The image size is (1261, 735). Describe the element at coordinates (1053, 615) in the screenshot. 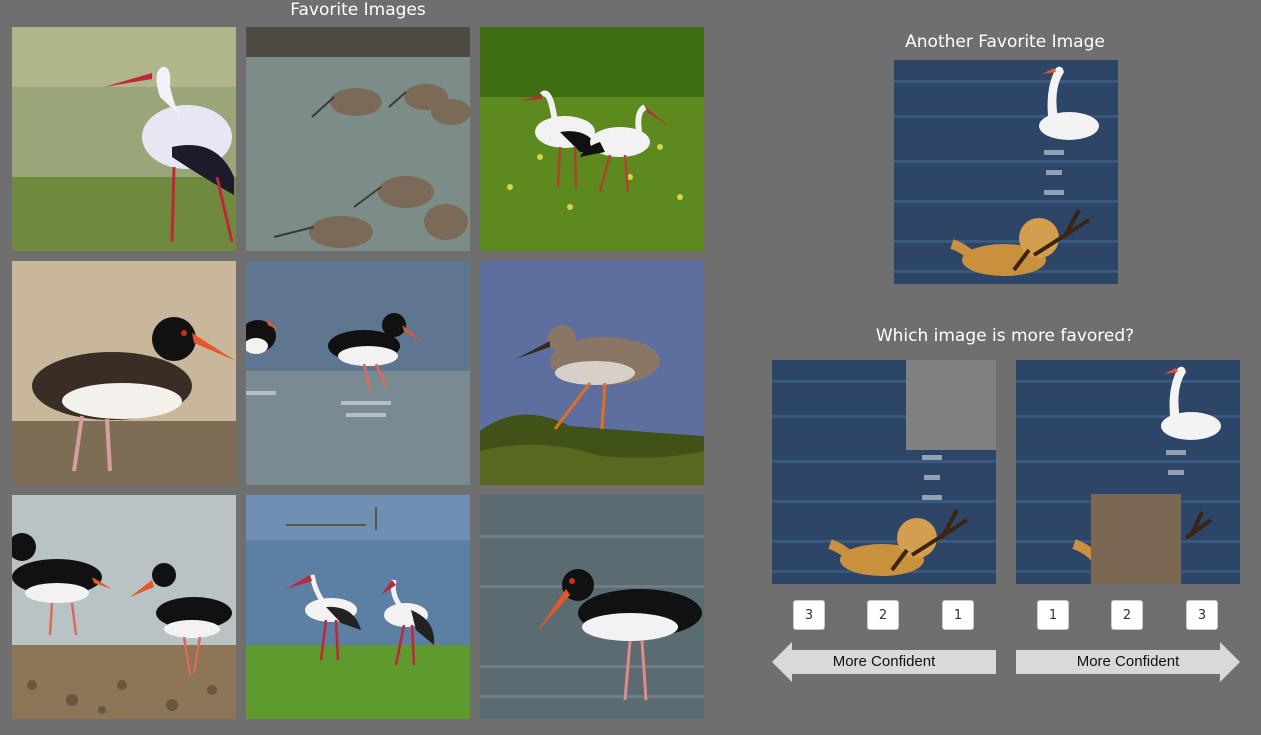

I see `right-rating-1-button: 1` at that location.